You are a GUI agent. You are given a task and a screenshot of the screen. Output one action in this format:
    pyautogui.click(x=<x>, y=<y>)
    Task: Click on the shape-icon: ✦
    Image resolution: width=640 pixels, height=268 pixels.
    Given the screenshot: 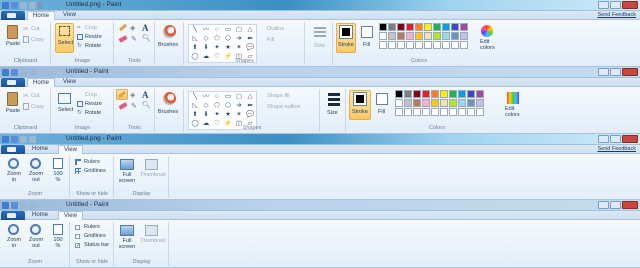 What is the action you would take?
    pyautogui.click(x=217, y=48)
    